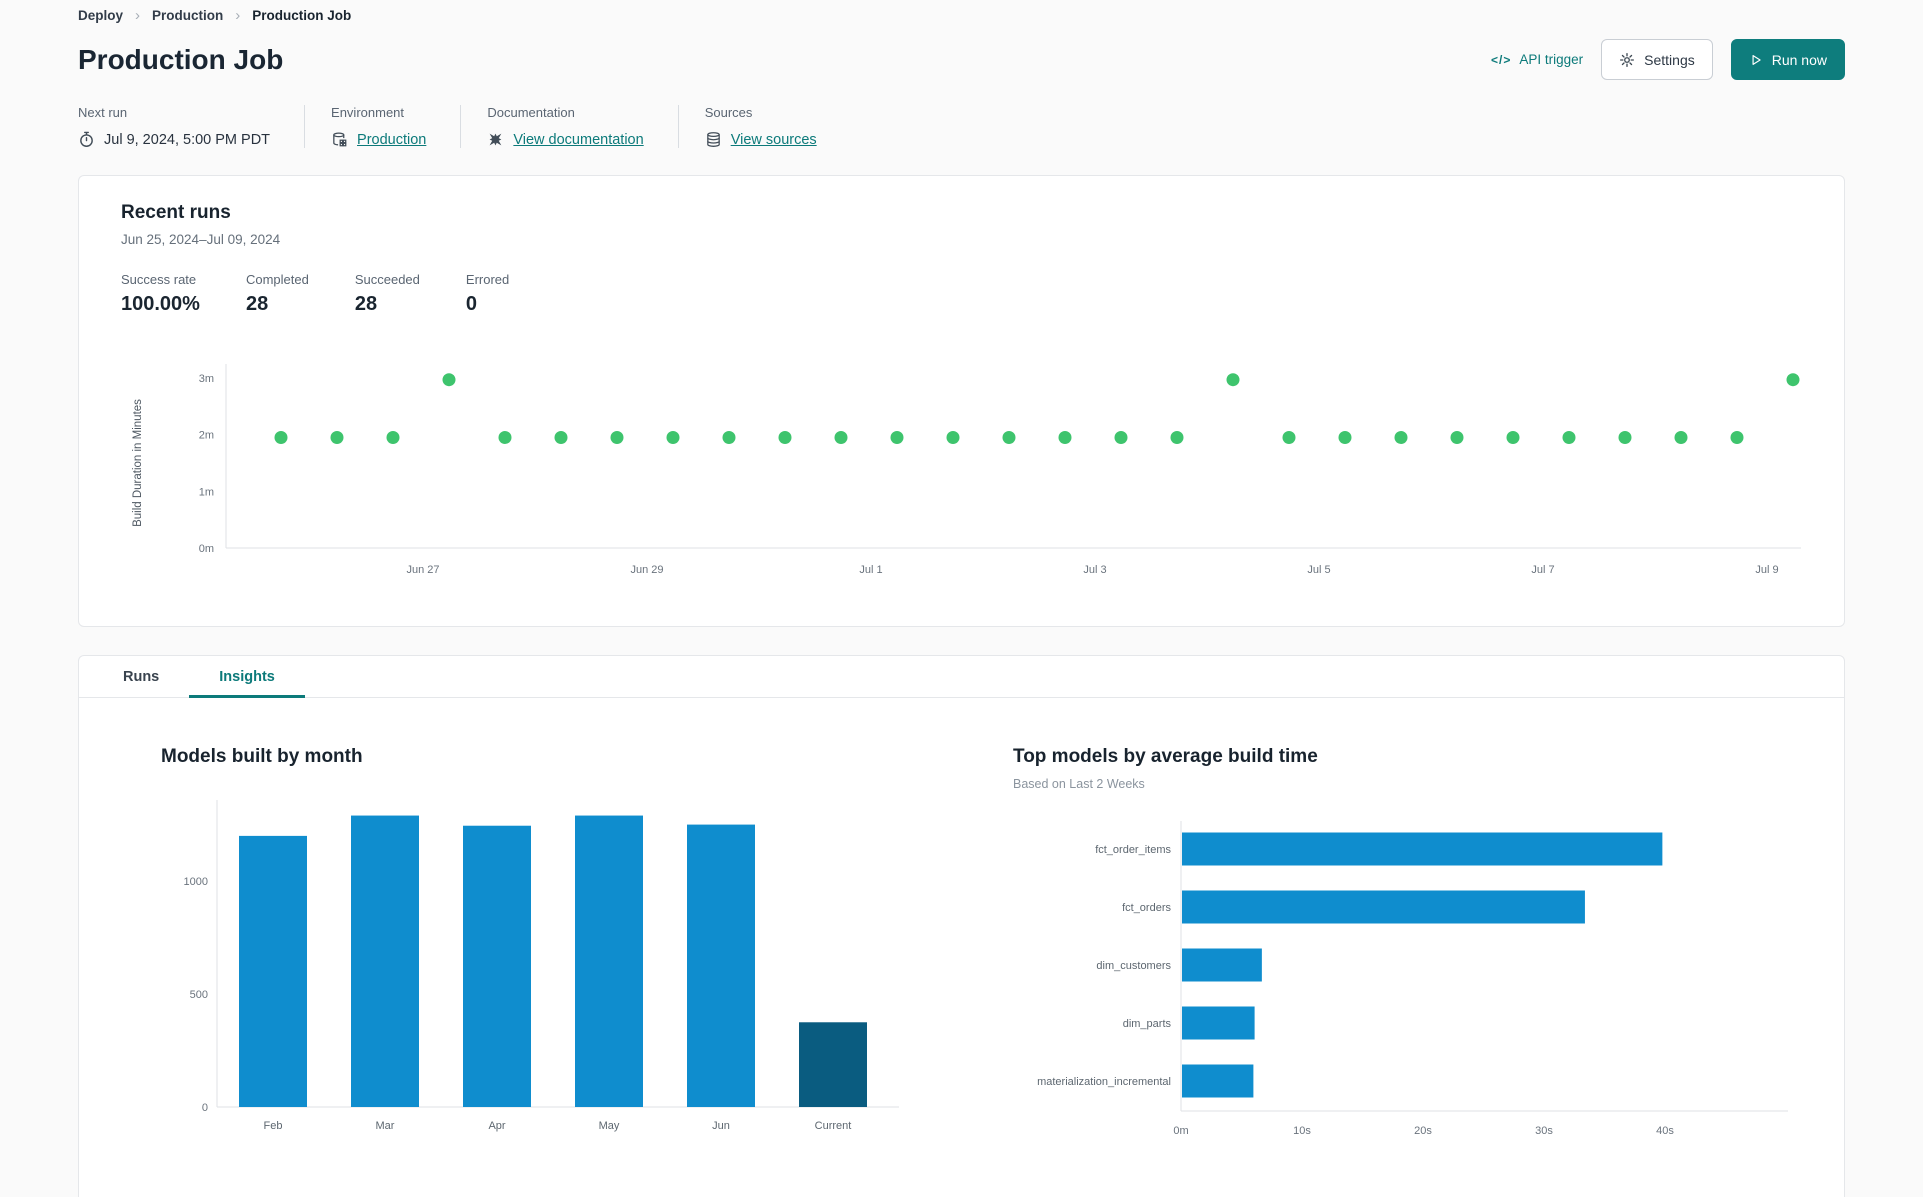 This screenshot has height=1197, width=1923. What do you see at coordinates (1094, 570) in the screenshot?
I see `x-tick-label: Jul 3` at bounding box center [1094, 570].